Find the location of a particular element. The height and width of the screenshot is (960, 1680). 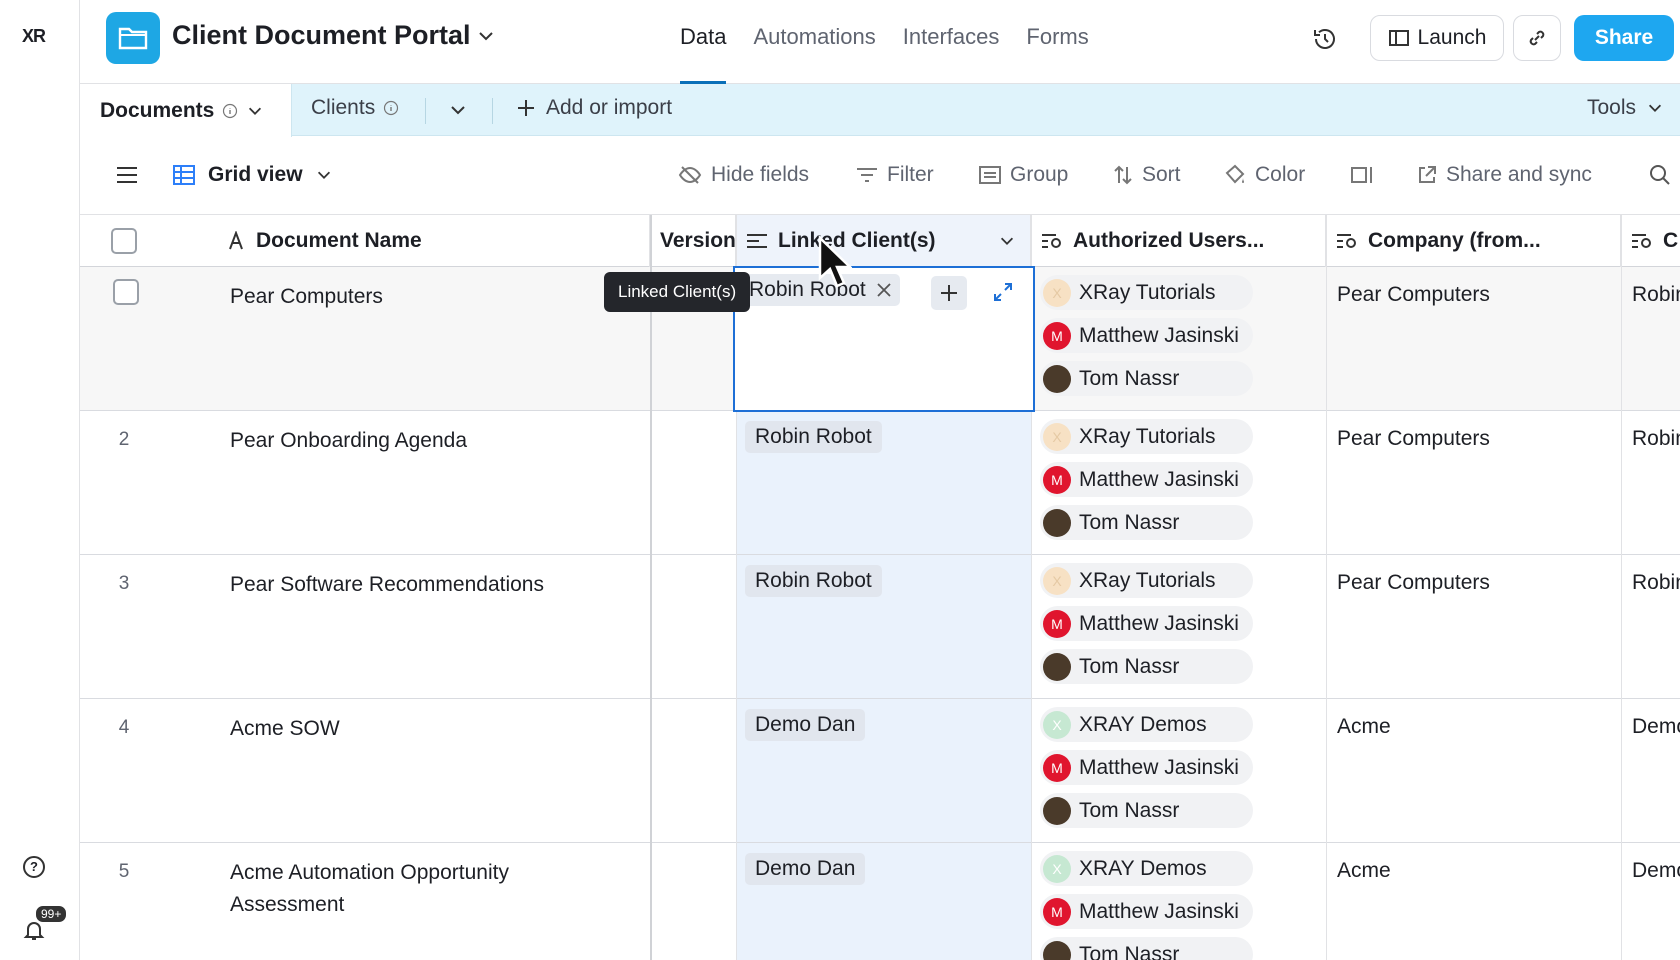

row-height-icon is located at coordinates (1362, 175).